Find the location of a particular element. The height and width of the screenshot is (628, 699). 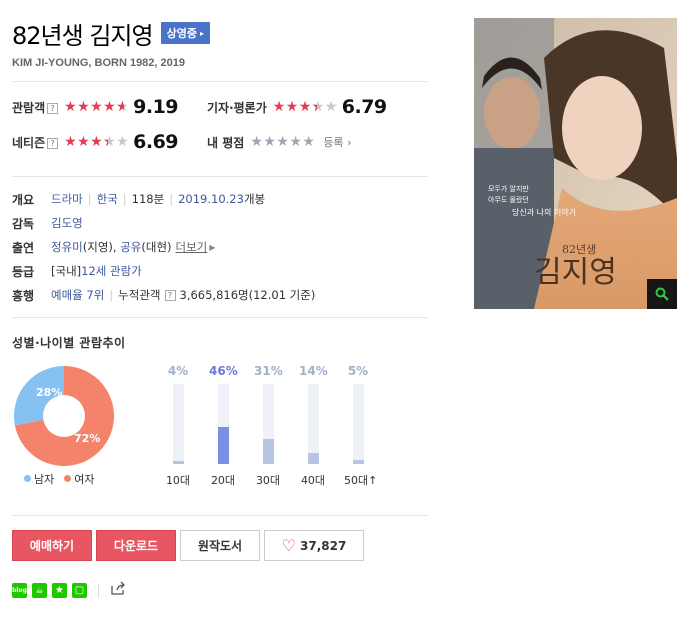

grade-link: 12세 관람가 is located at coordinates (111, 271).